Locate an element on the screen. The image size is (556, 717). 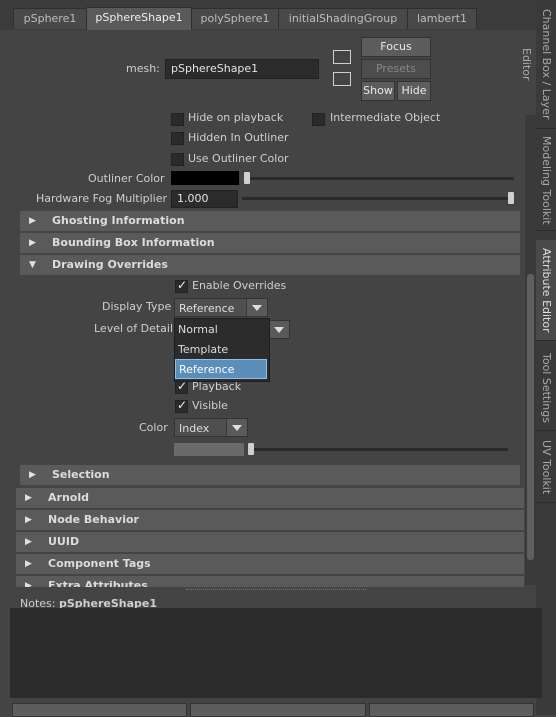
side-tab-attribute-editor: Attribute Editor is located at coordinates (546, 290).